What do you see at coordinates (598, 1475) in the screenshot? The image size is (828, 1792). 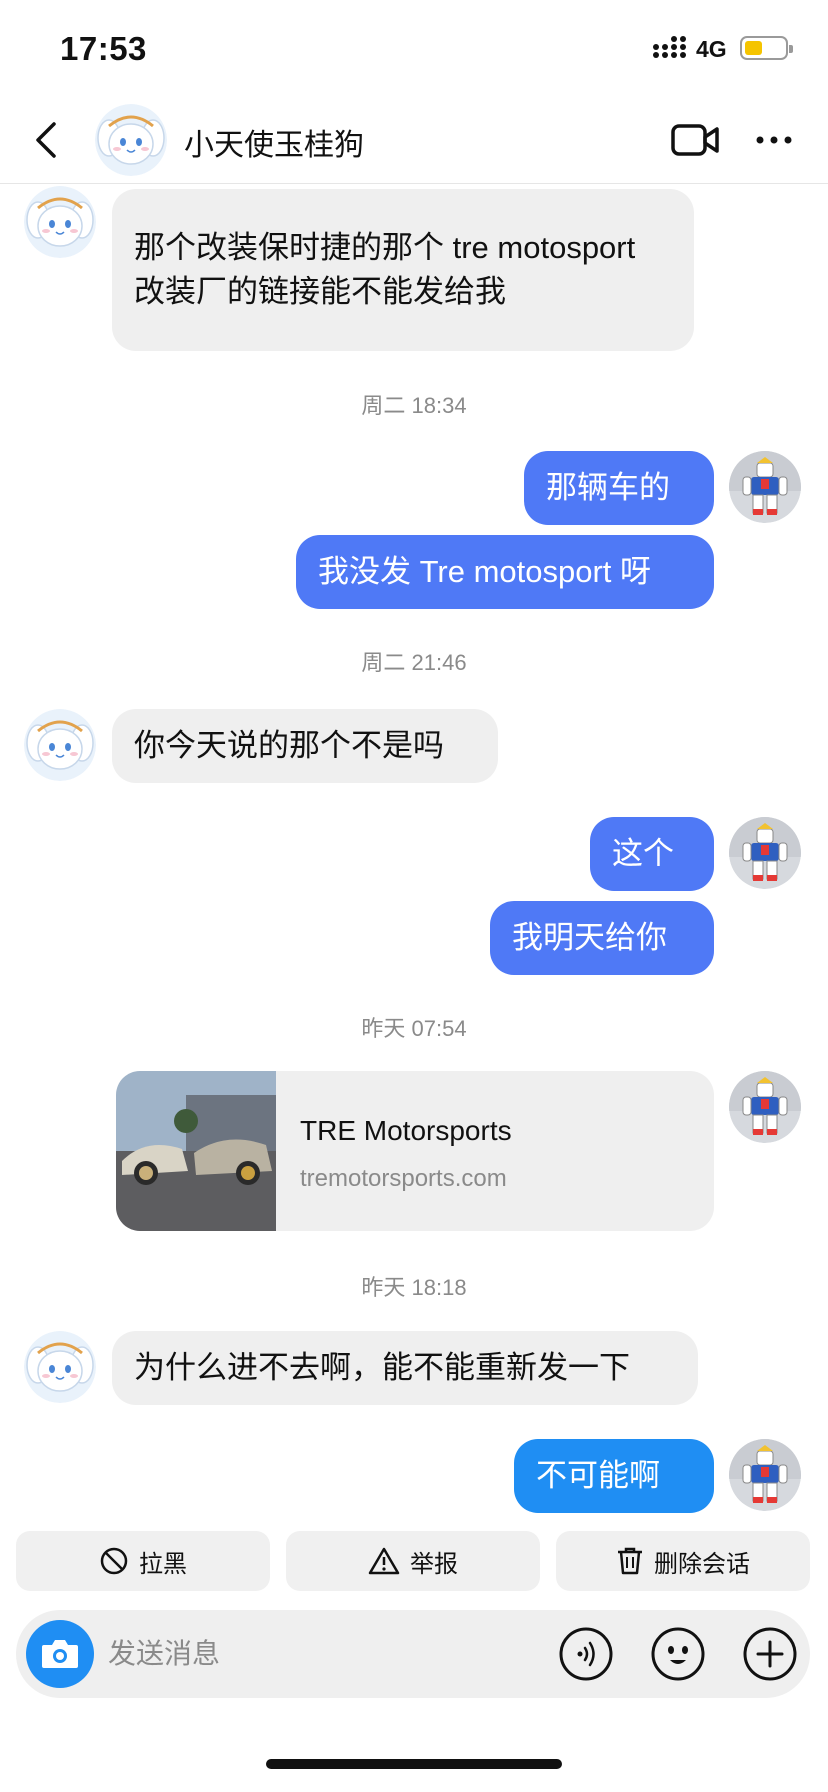 I see `message-text: 不可能啊` at bounding box center [598, 1475].